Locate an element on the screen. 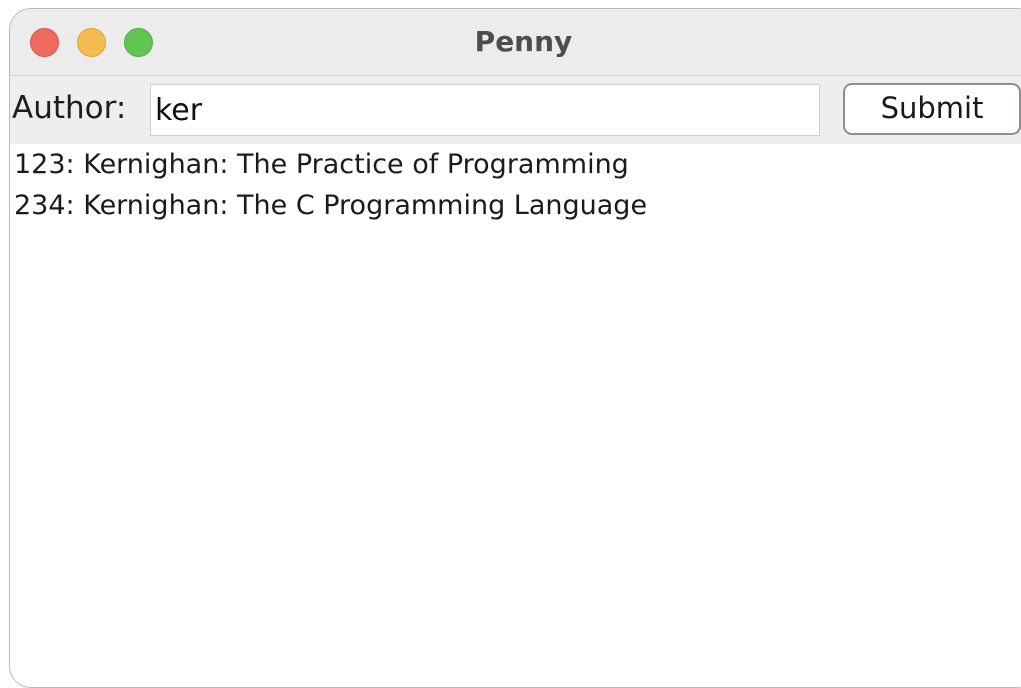 The height and width of the screenshot is (688, 1021). title-bar: Penny is located at coordinates (515, 42).